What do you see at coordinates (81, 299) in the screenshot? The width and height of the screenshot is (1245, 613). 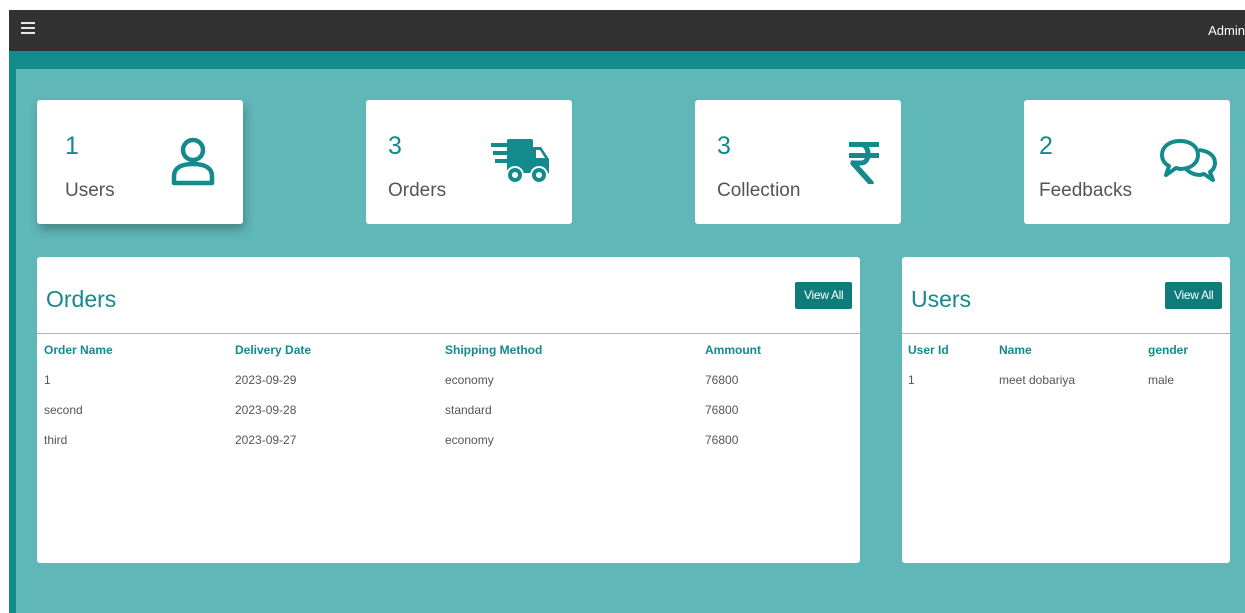 I see `orders-title: Orders` at bounding box center [81, 299].